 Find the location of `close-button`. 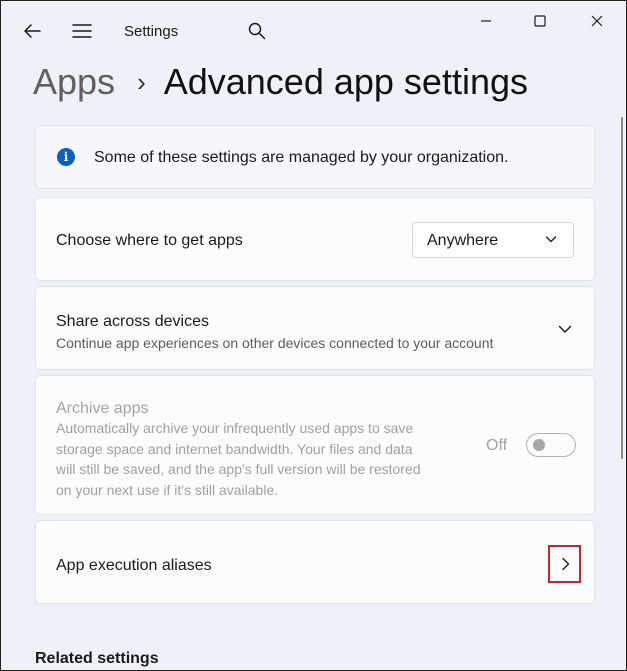

close-button is located at coordinates (597, 21).